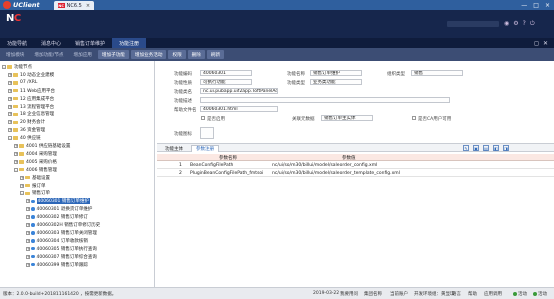 This screenshot has height=299, width=554. I want to click on tree-node: +40060307 销售订单综合查询, so click(61, 257).